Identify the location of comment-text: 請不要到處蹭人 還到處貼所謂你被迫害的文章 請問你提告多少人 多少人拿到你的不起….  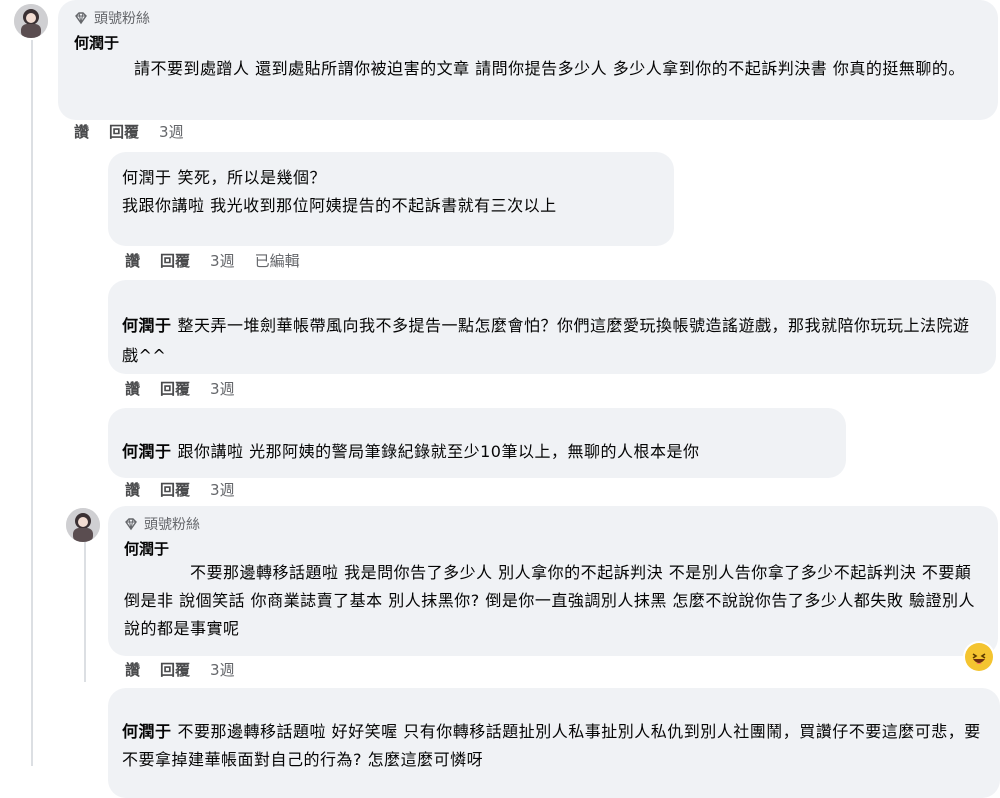
(549, 68).